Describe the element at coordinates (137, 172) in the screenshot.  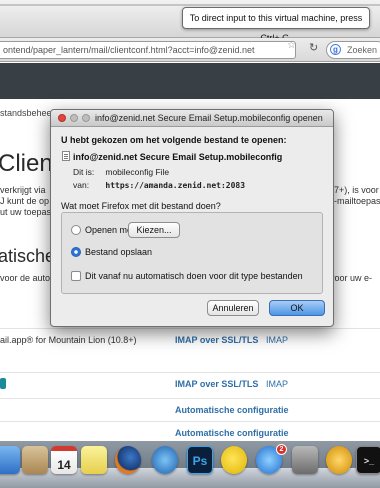
I see `file-type-value: mobileconfig File` at that location.